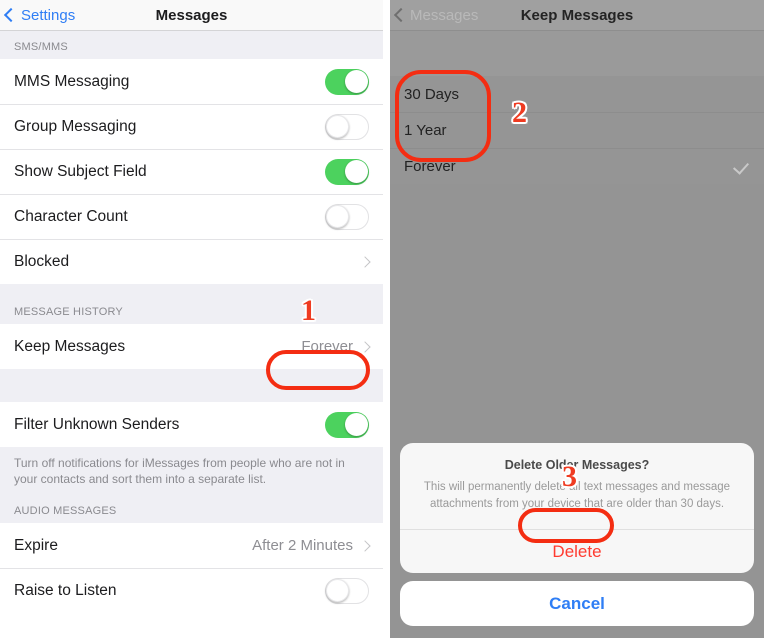  What do you see at coordinates (430, 166) in the screenshot?
I see `option-label: Forever` at bounding box center [430, 166].